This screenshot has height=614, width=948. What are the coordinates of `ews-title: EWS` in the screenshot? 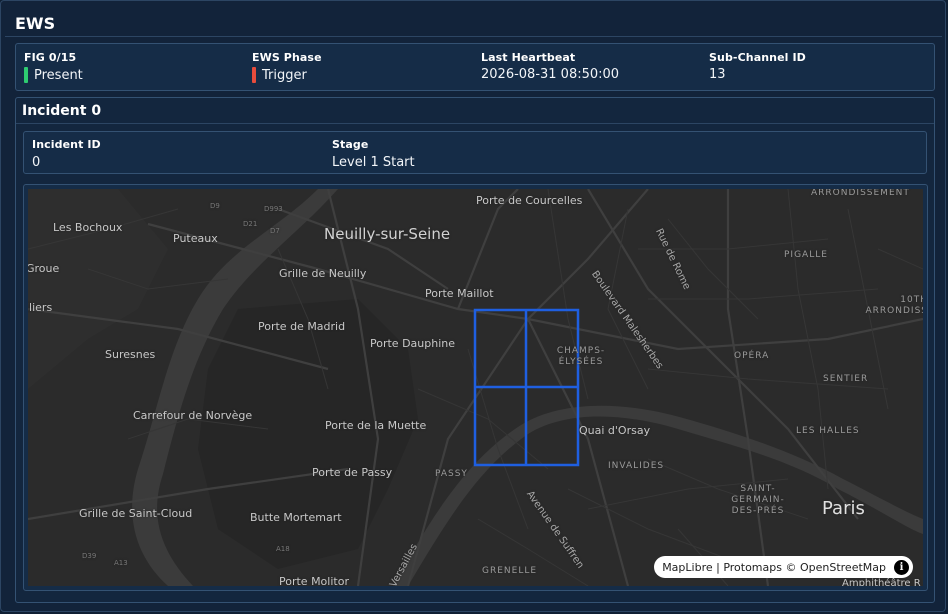 It's located at (35, 23).